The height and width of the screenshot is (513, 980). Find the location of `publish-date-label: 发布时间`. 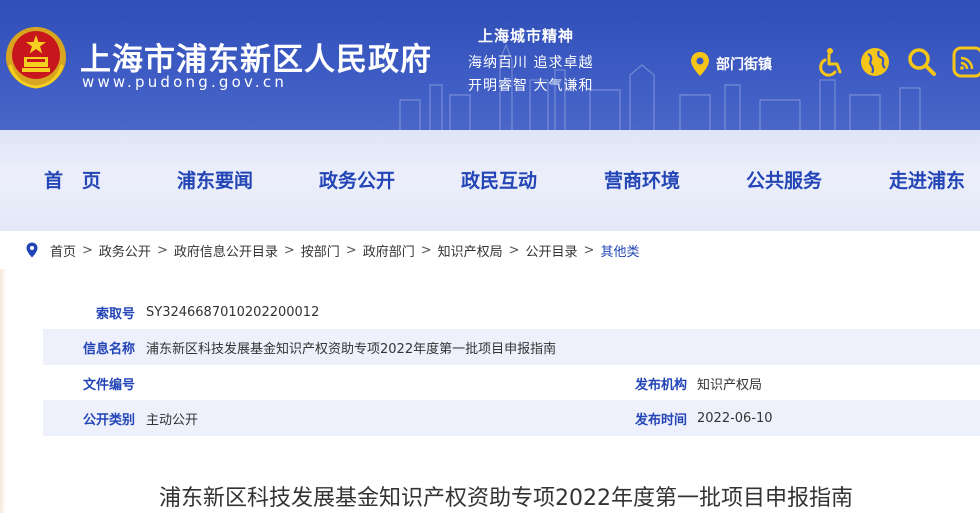

publish-date-label: 发布时间 is located at coordinates (660, 420).